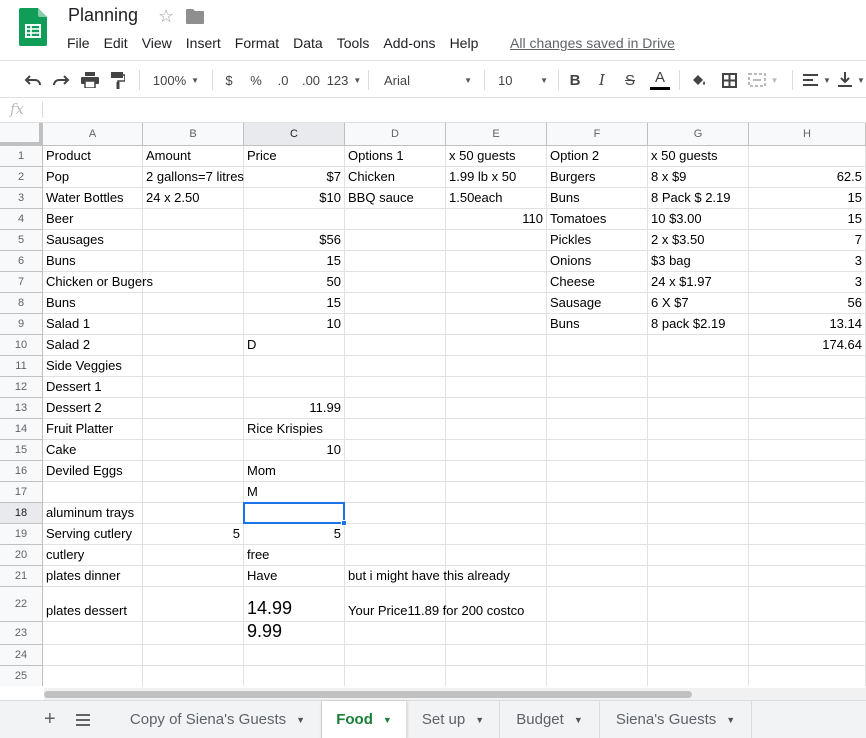 This screenshot has width=866, height=738. I want to click on cell-e7, so click(496, 282).